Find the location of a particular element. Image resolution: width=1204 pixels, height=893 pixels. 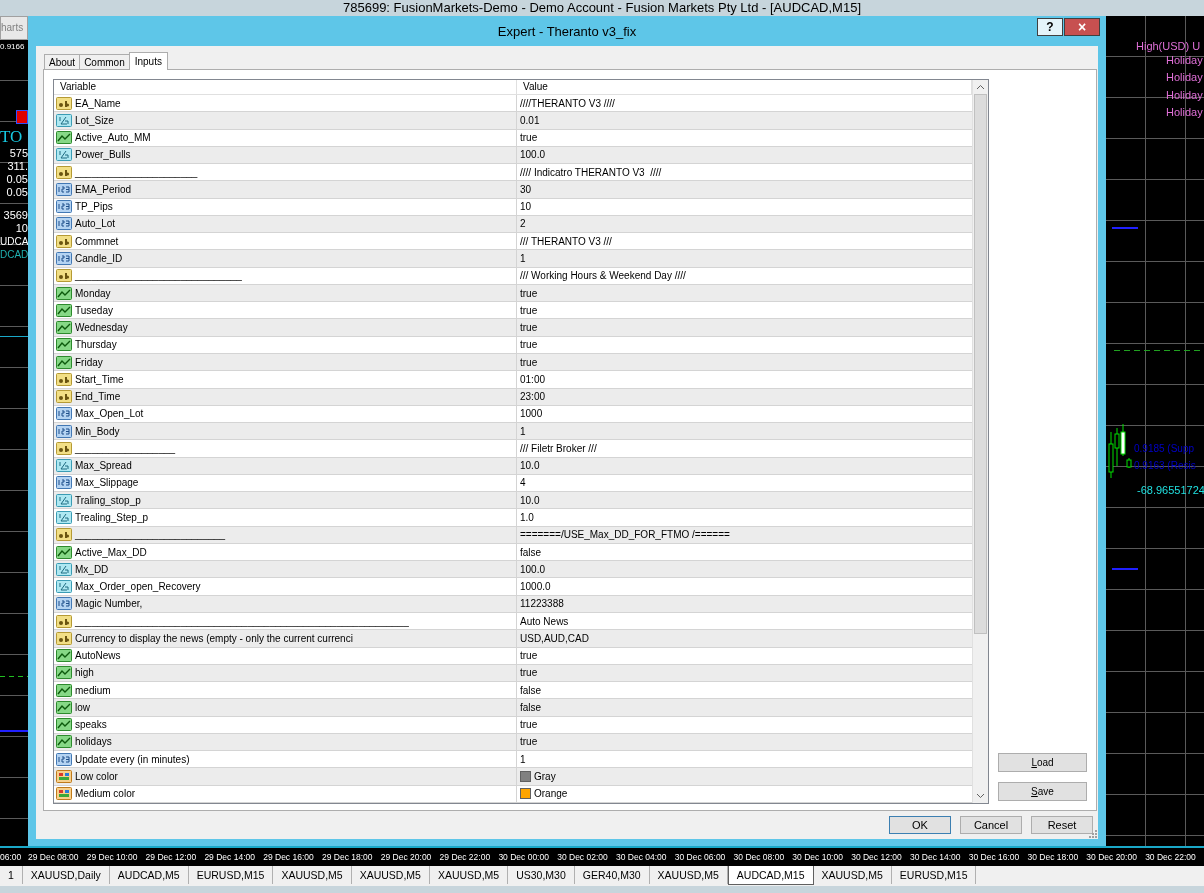

value-text: =======/USE_Max_DD_FOR_FTMO /====== is located at coordinates (625, 535).